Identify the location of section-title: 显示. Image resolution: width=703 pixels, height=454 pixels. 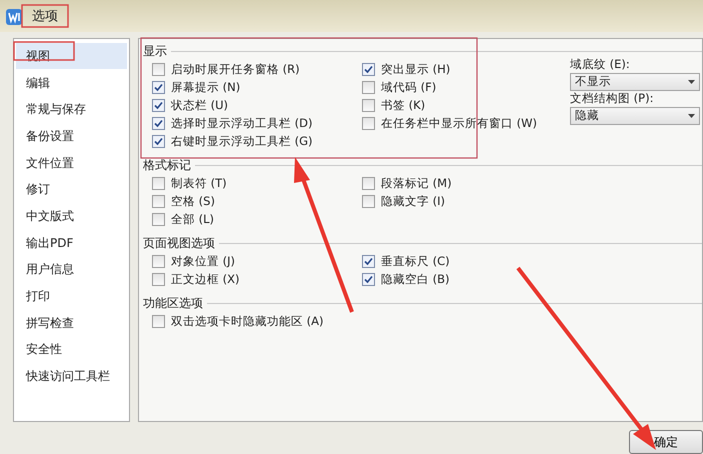
(155, 51).